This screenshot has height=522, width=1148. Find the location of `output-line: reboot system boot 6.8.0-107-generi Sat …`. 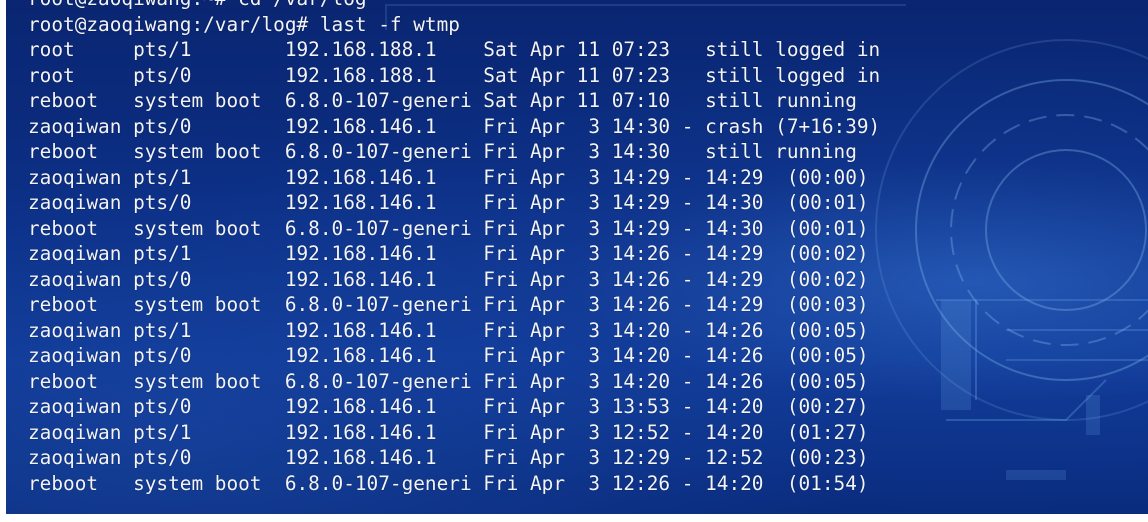

output-line: reboot system boot 6.8.0-107-generi Sat … is located at coordinates (442, 100).